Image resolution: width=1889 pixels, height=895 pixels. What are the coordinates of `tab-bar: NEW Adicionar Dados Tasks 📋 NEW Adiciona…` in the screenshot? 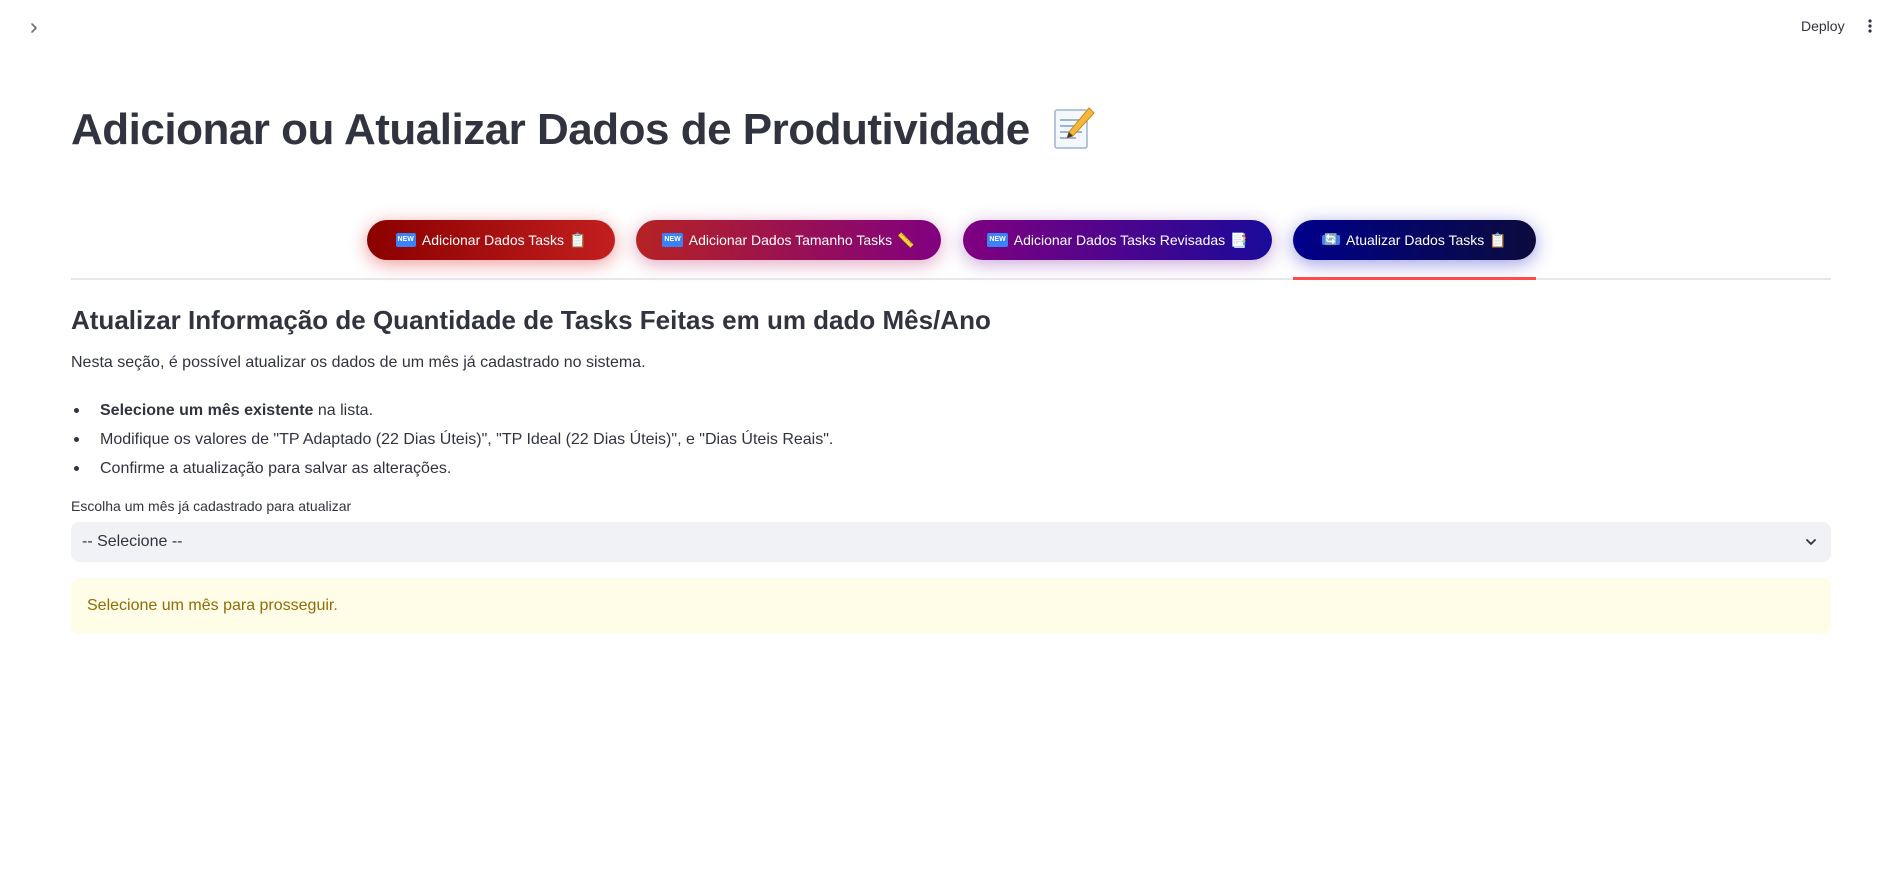 It's located at (951, 250).